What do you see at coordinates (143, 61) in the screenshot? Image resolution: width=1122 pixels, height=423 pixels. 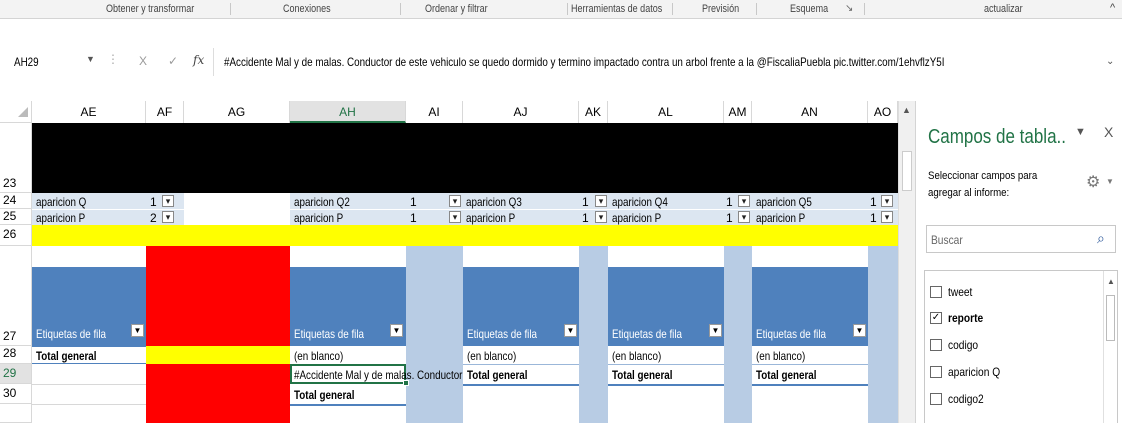 I see `cancel-icon: X` at bounding box center [143, 61].